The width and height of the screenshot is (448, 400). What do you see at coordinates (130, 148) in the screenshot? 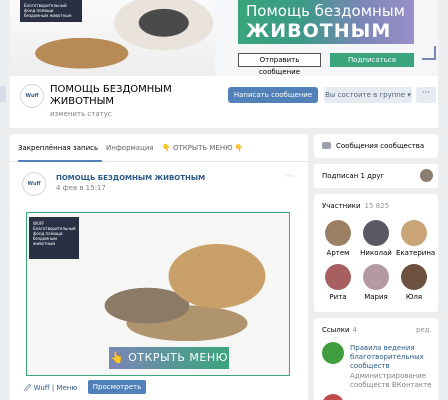
I see `tab-info: Информация` at bounding box center [130, 148].